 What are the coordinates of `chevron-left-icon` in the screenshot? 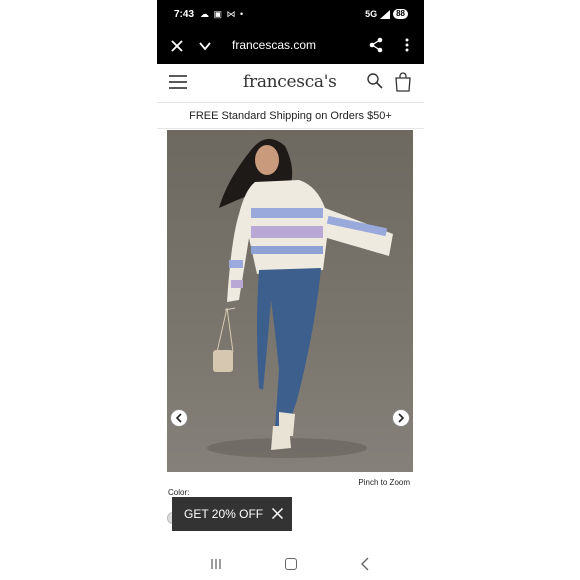 It's located at (178, 418).